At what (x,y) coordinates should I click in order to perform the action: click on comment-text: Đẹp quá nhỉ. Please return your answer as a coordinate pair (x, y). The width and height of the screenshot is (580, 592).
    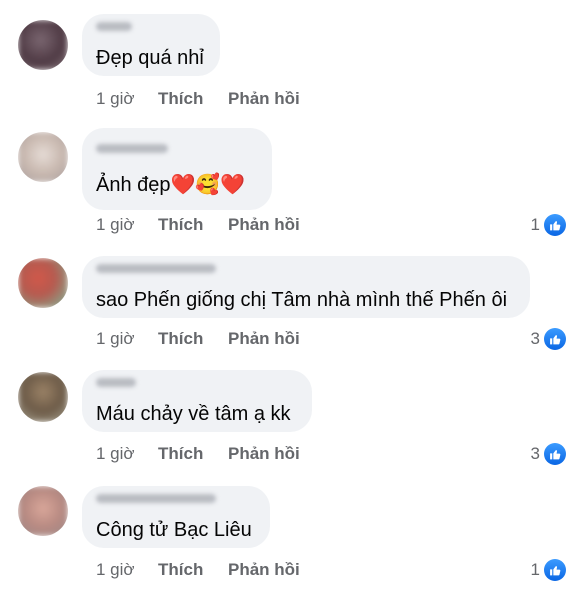
    Looking at the image, I should click on (150, 58).